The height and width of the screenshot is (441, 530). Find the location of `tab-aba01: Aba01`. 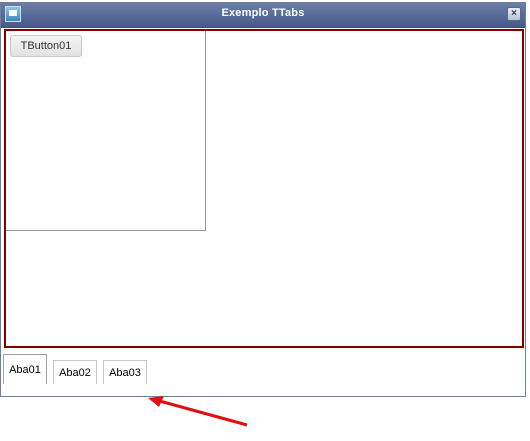

tab-aba01: Aba01 is located at coordinates (25, 369).